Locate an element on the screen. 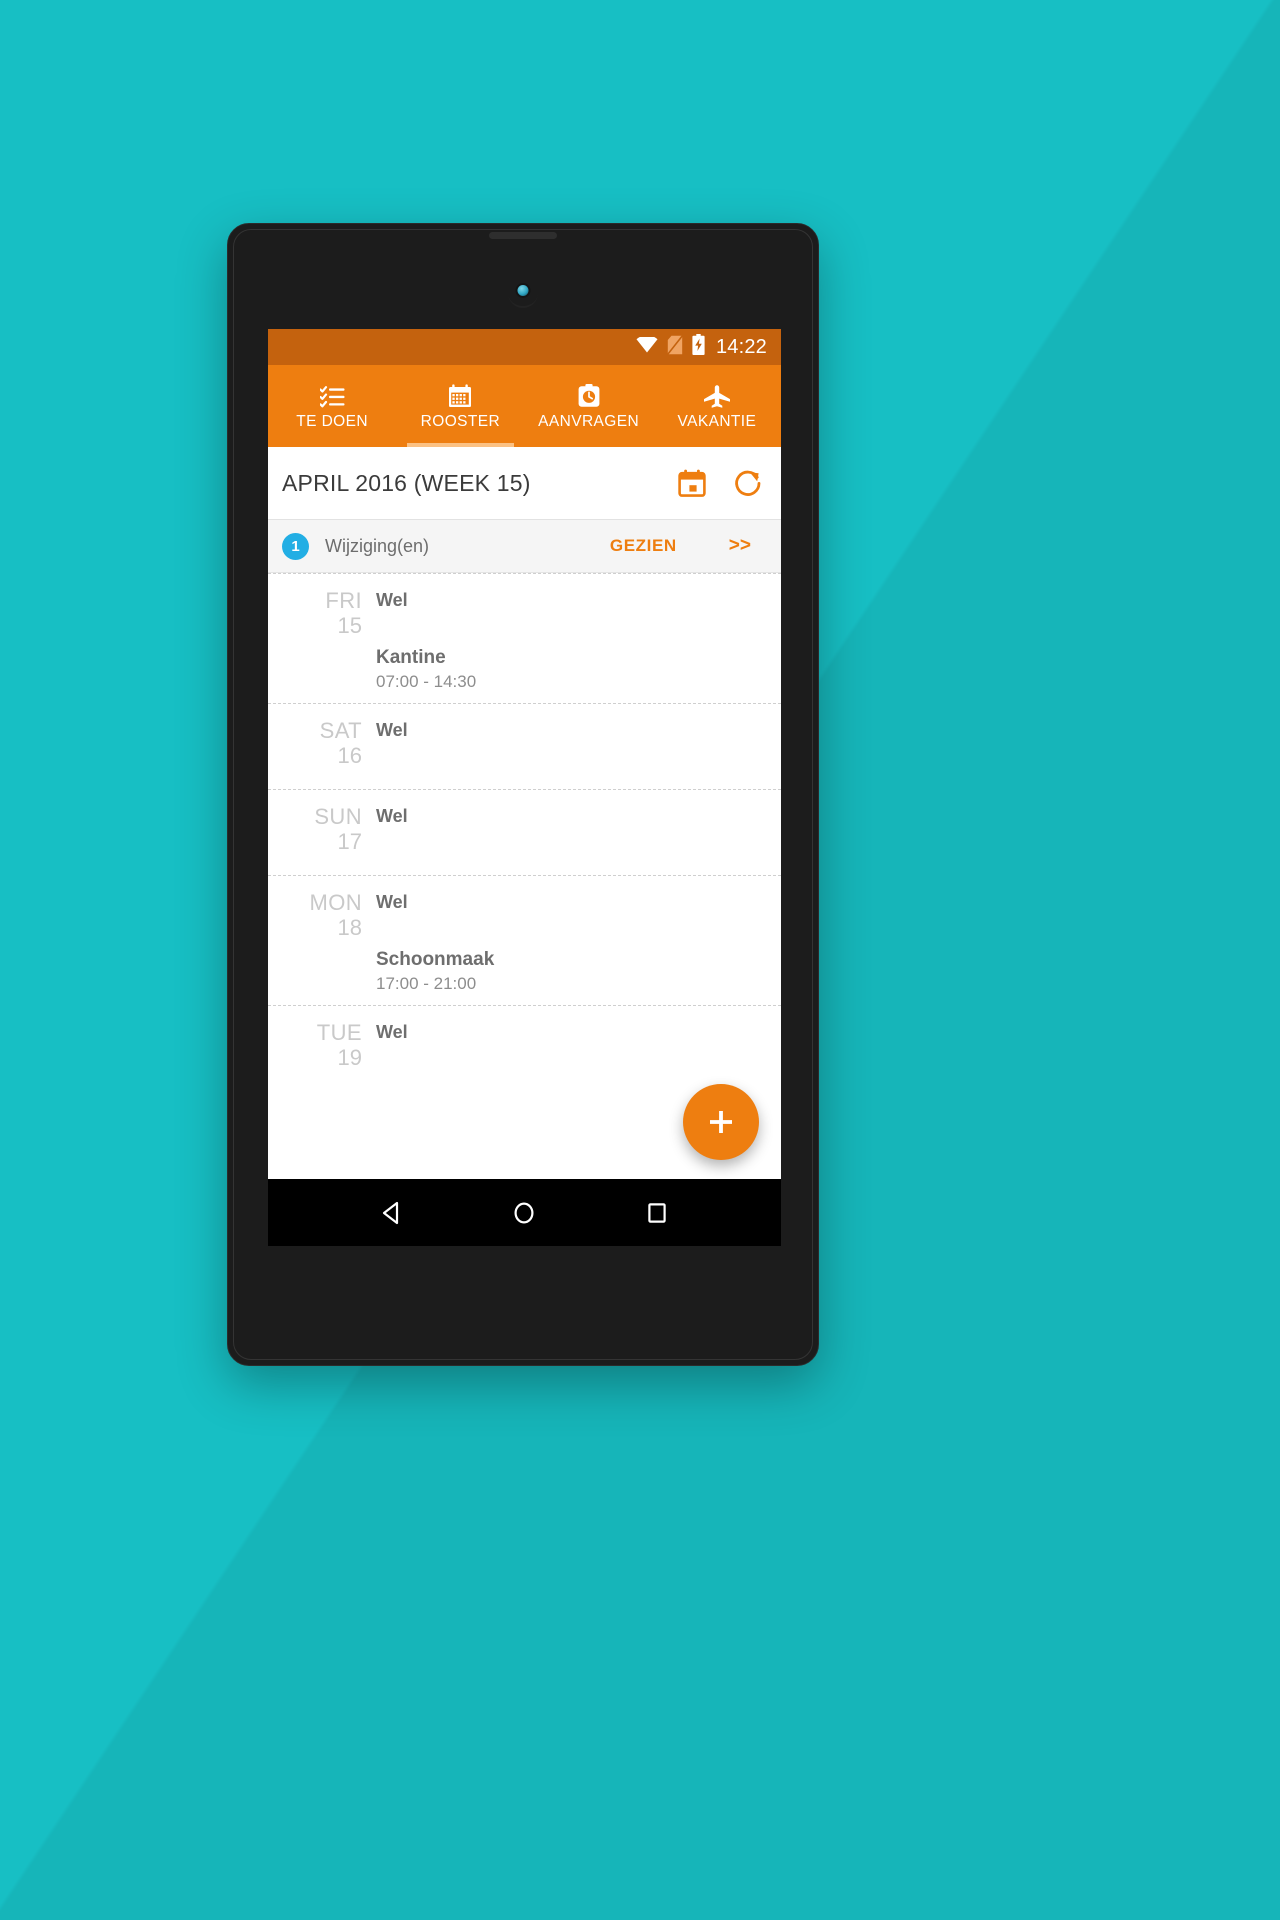 The height and width of the screenshot is (1920, 1280). day-column: SAT 16 is located at coordinates (322, 746).